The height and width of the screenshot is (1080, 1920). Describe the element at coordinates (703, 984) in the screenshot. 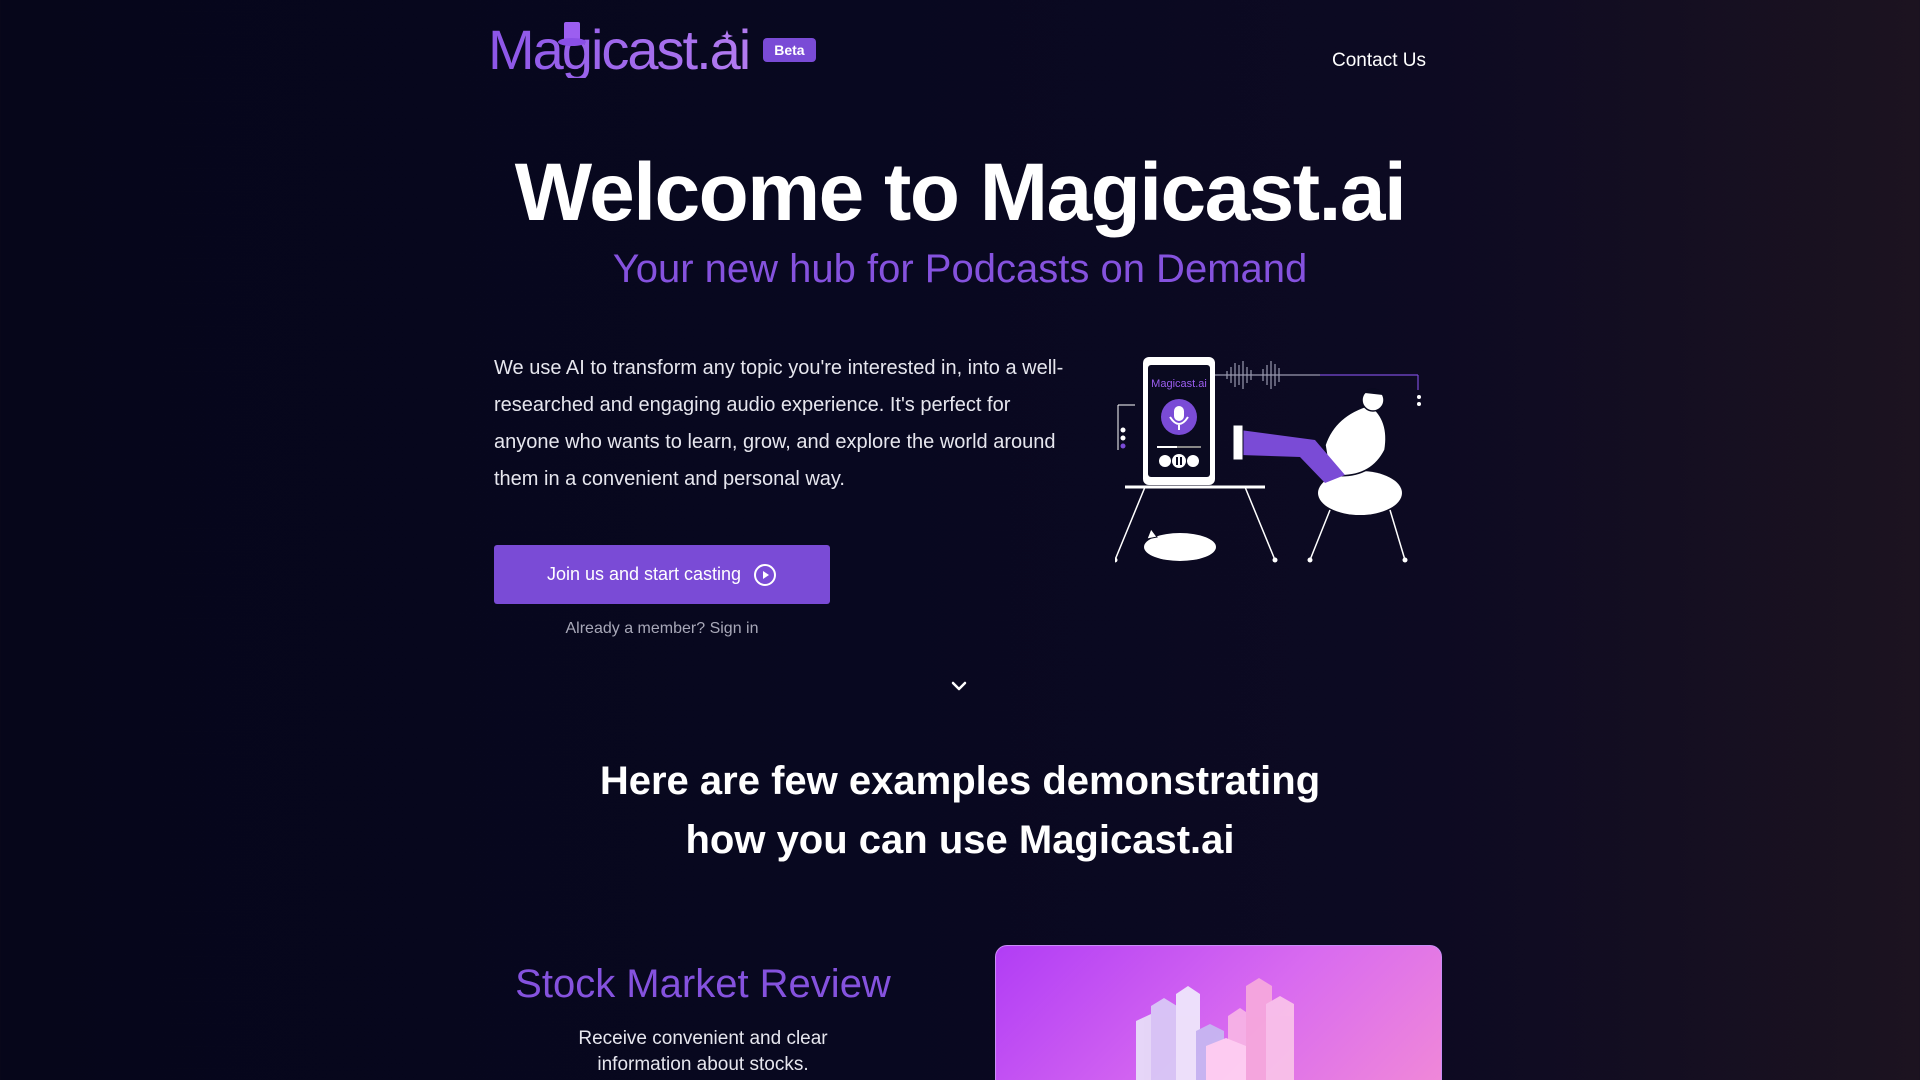

I see `example-title: Stock Market Review` at that location.